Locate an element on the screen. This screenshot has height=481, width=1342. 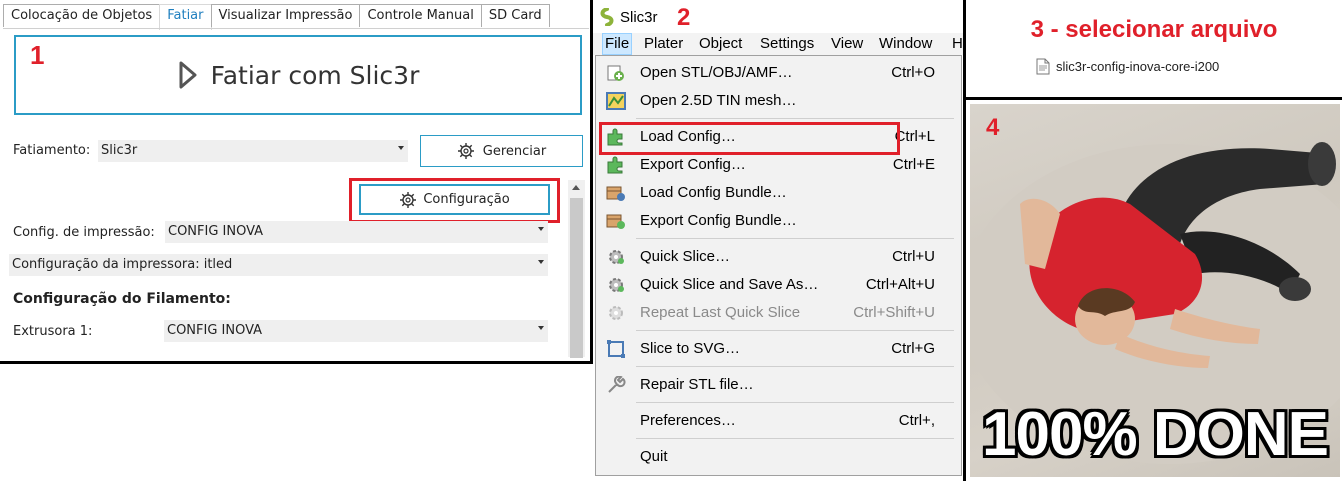
meme-caption: 100% DONE is located at coordinates (1155, 434).